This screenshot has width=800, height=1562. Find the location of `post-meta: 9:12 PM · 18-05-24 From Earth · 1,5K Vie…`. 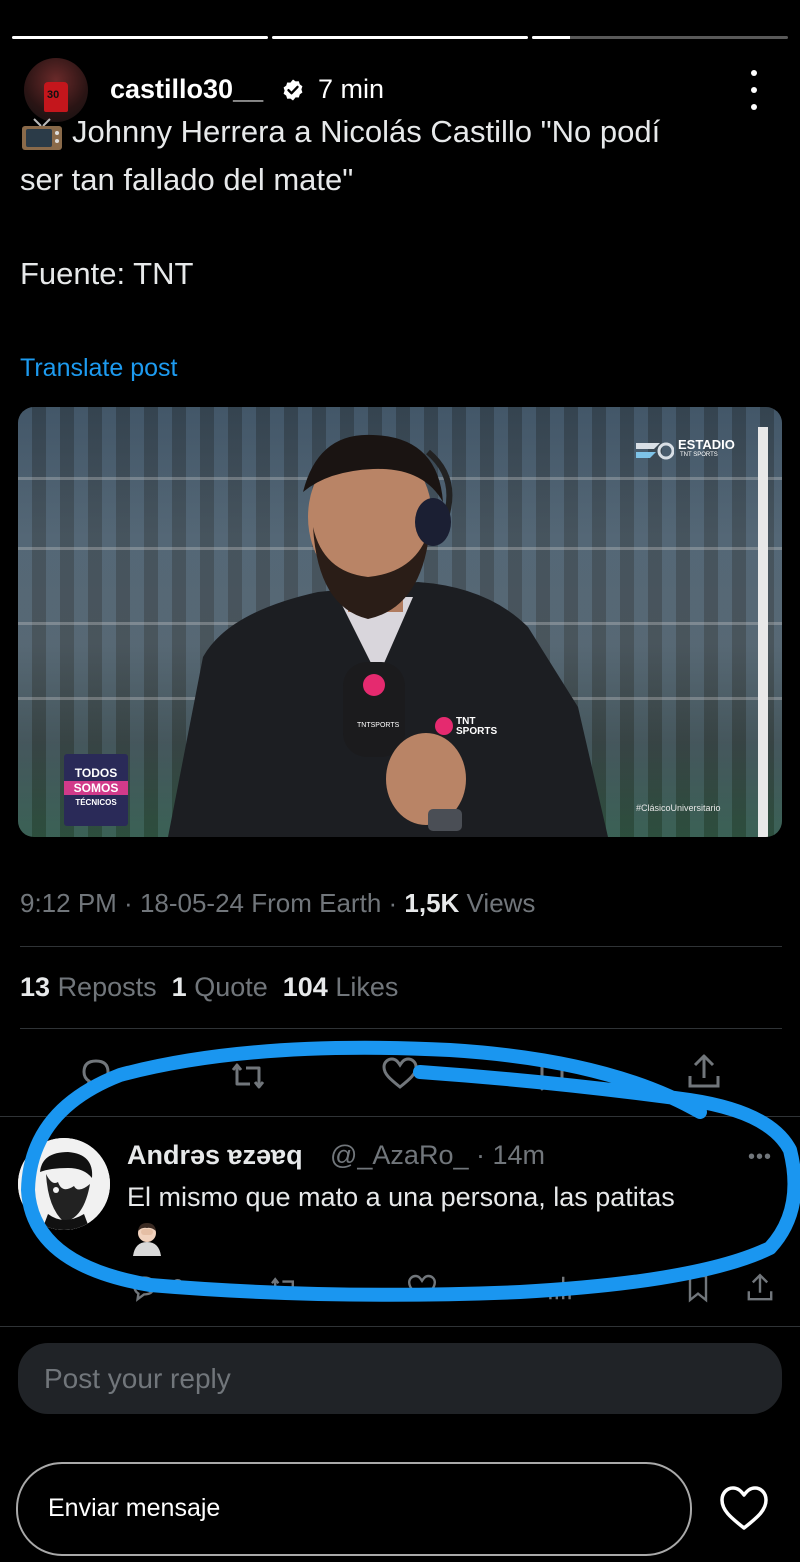

post-meta: 9:12 PM · 18-05-24 From Earth · 1,5K Vie… is located at coordinates (278, 903).